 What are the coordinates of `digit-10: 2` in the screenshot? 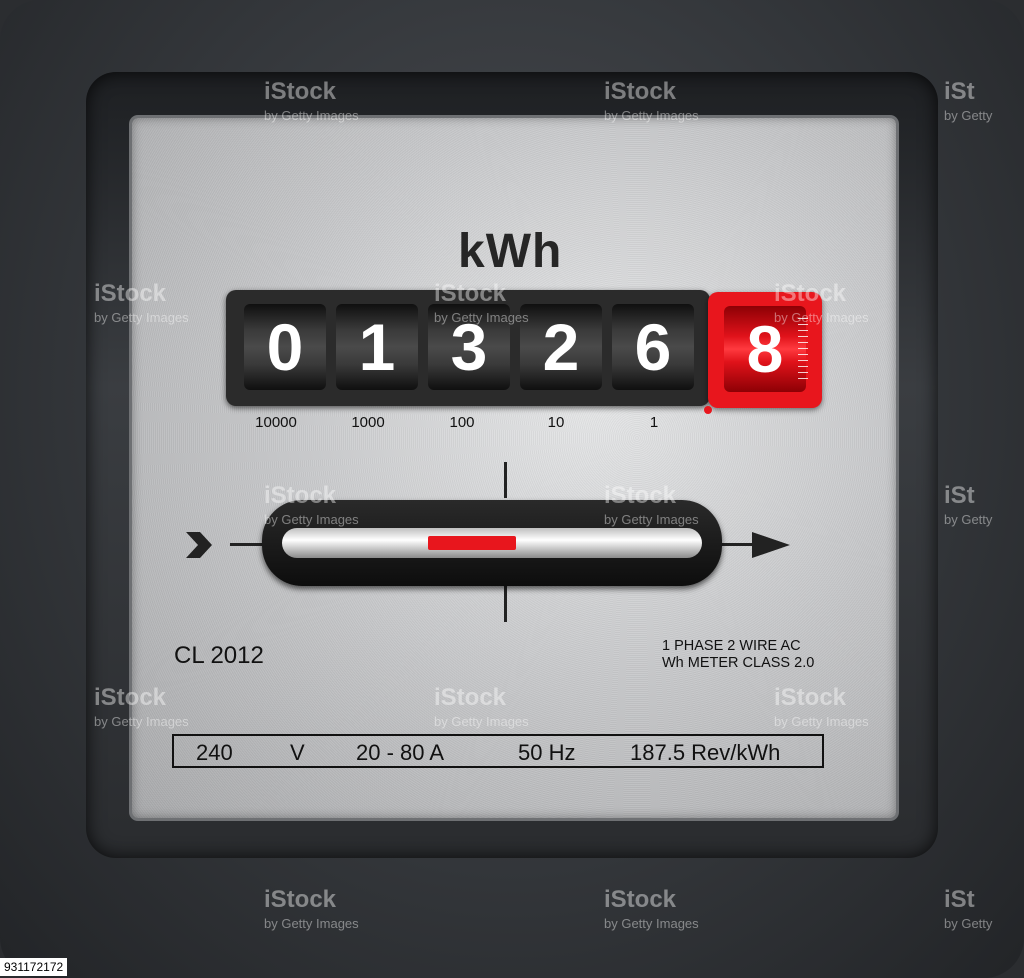 It's located at (561, 347).